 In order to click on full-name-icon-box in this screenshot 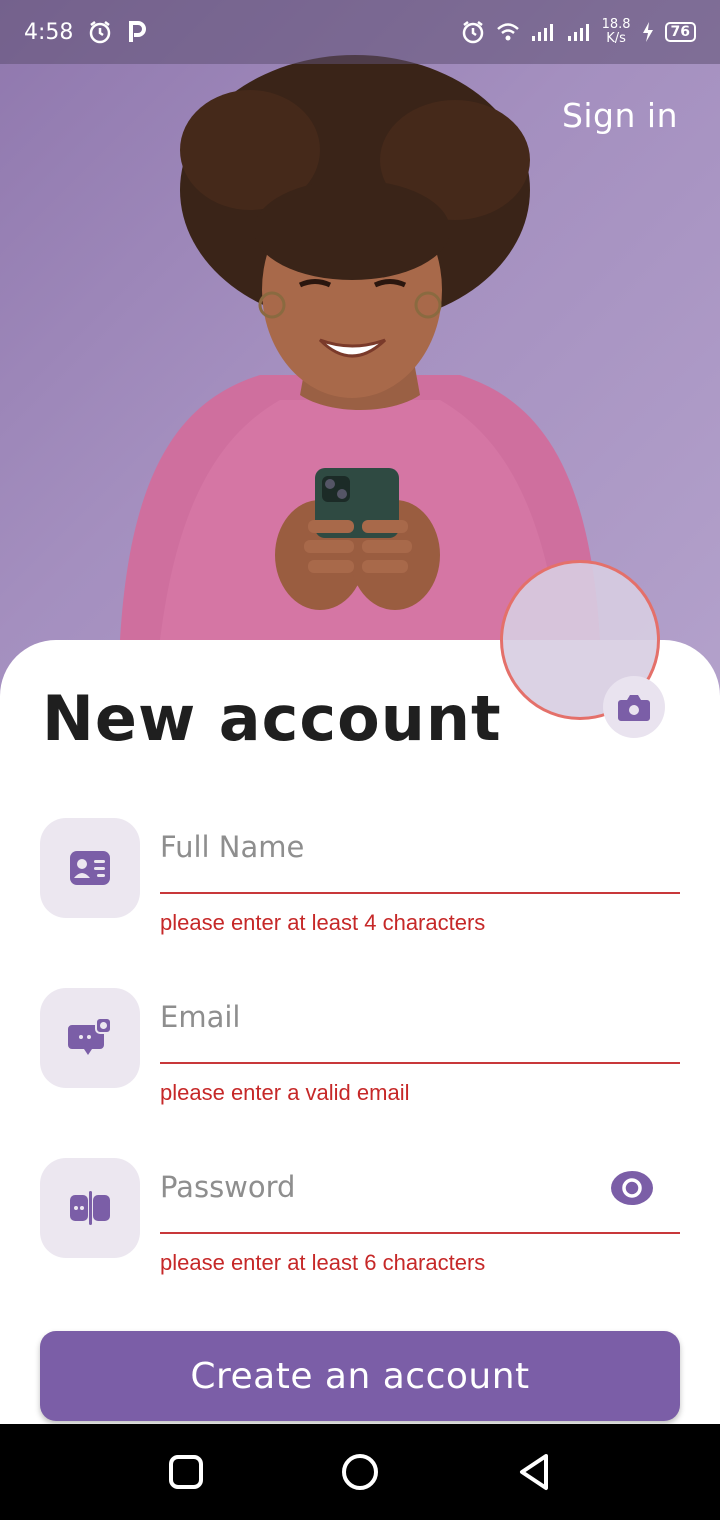, I will do `click(90, 868)`.